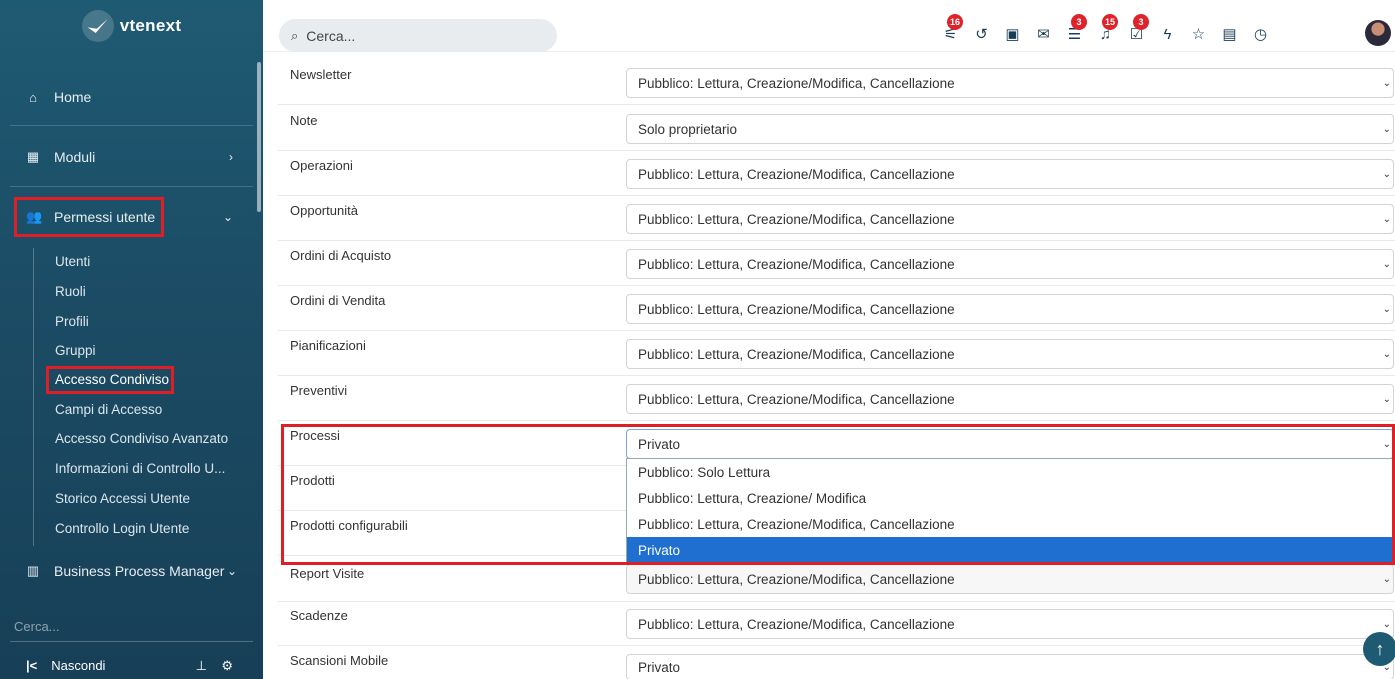 This screenshot has width=1395, height=679. I want to click on notifications-badge: 15, so click(1110, 22).